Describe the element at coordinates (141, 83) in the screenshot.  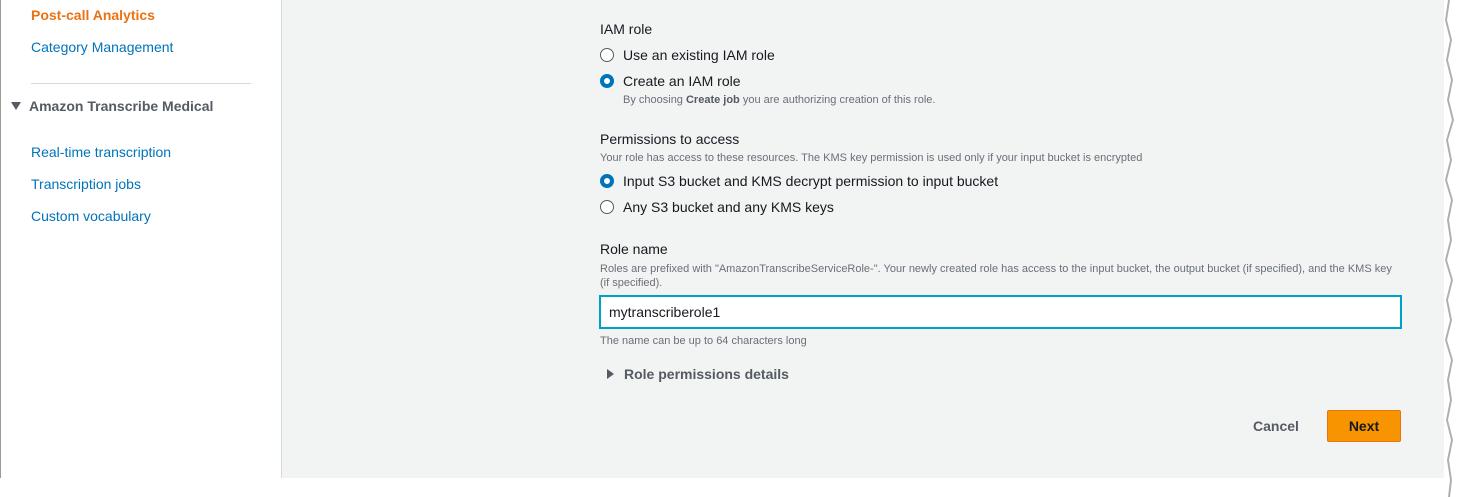
I see `sidebar-divider` at that location.